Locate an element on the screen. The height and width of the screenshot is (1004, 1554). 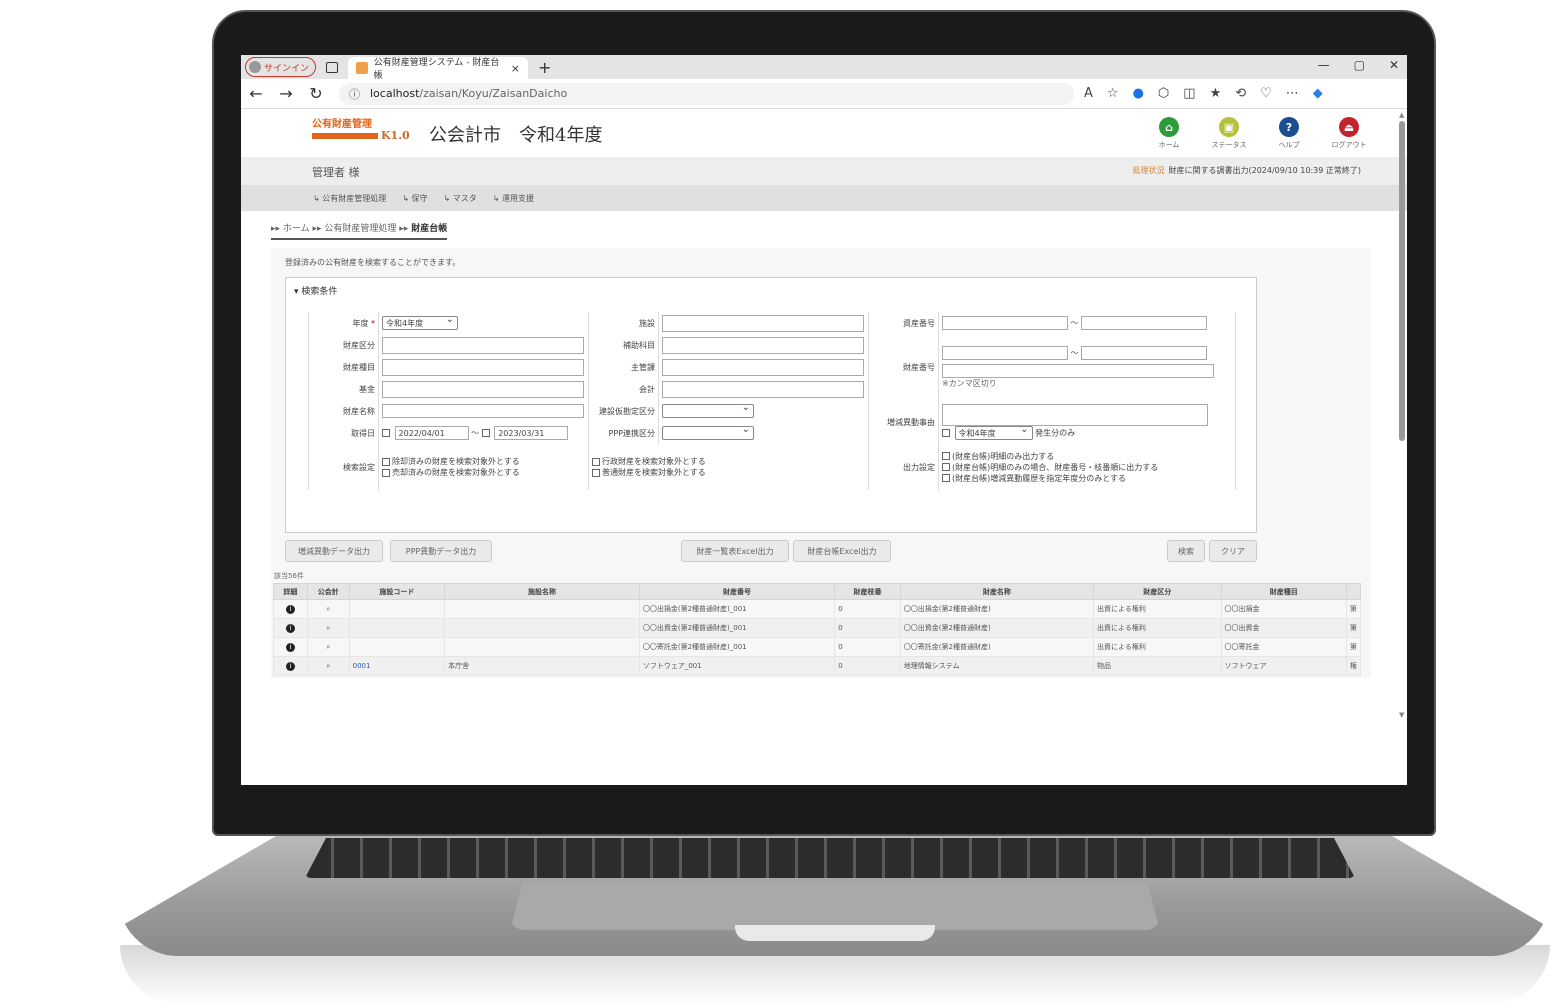
history-icon: ⟲ is located at coordinates (1240, 93).